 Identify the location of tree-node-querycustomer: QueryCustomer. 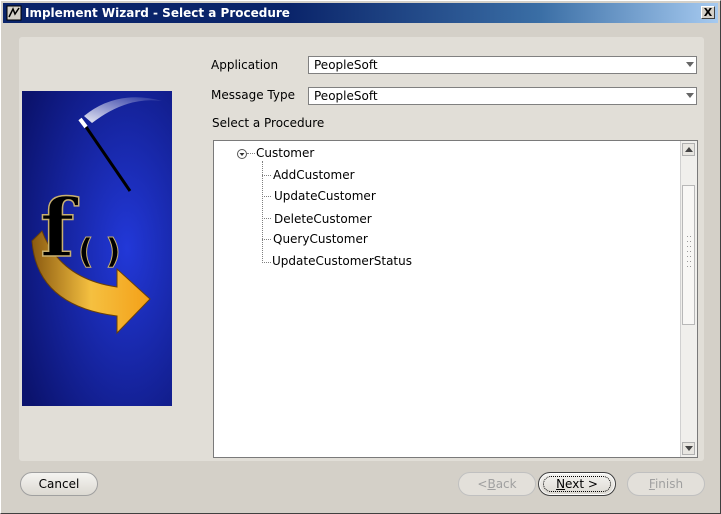
(320, 239).